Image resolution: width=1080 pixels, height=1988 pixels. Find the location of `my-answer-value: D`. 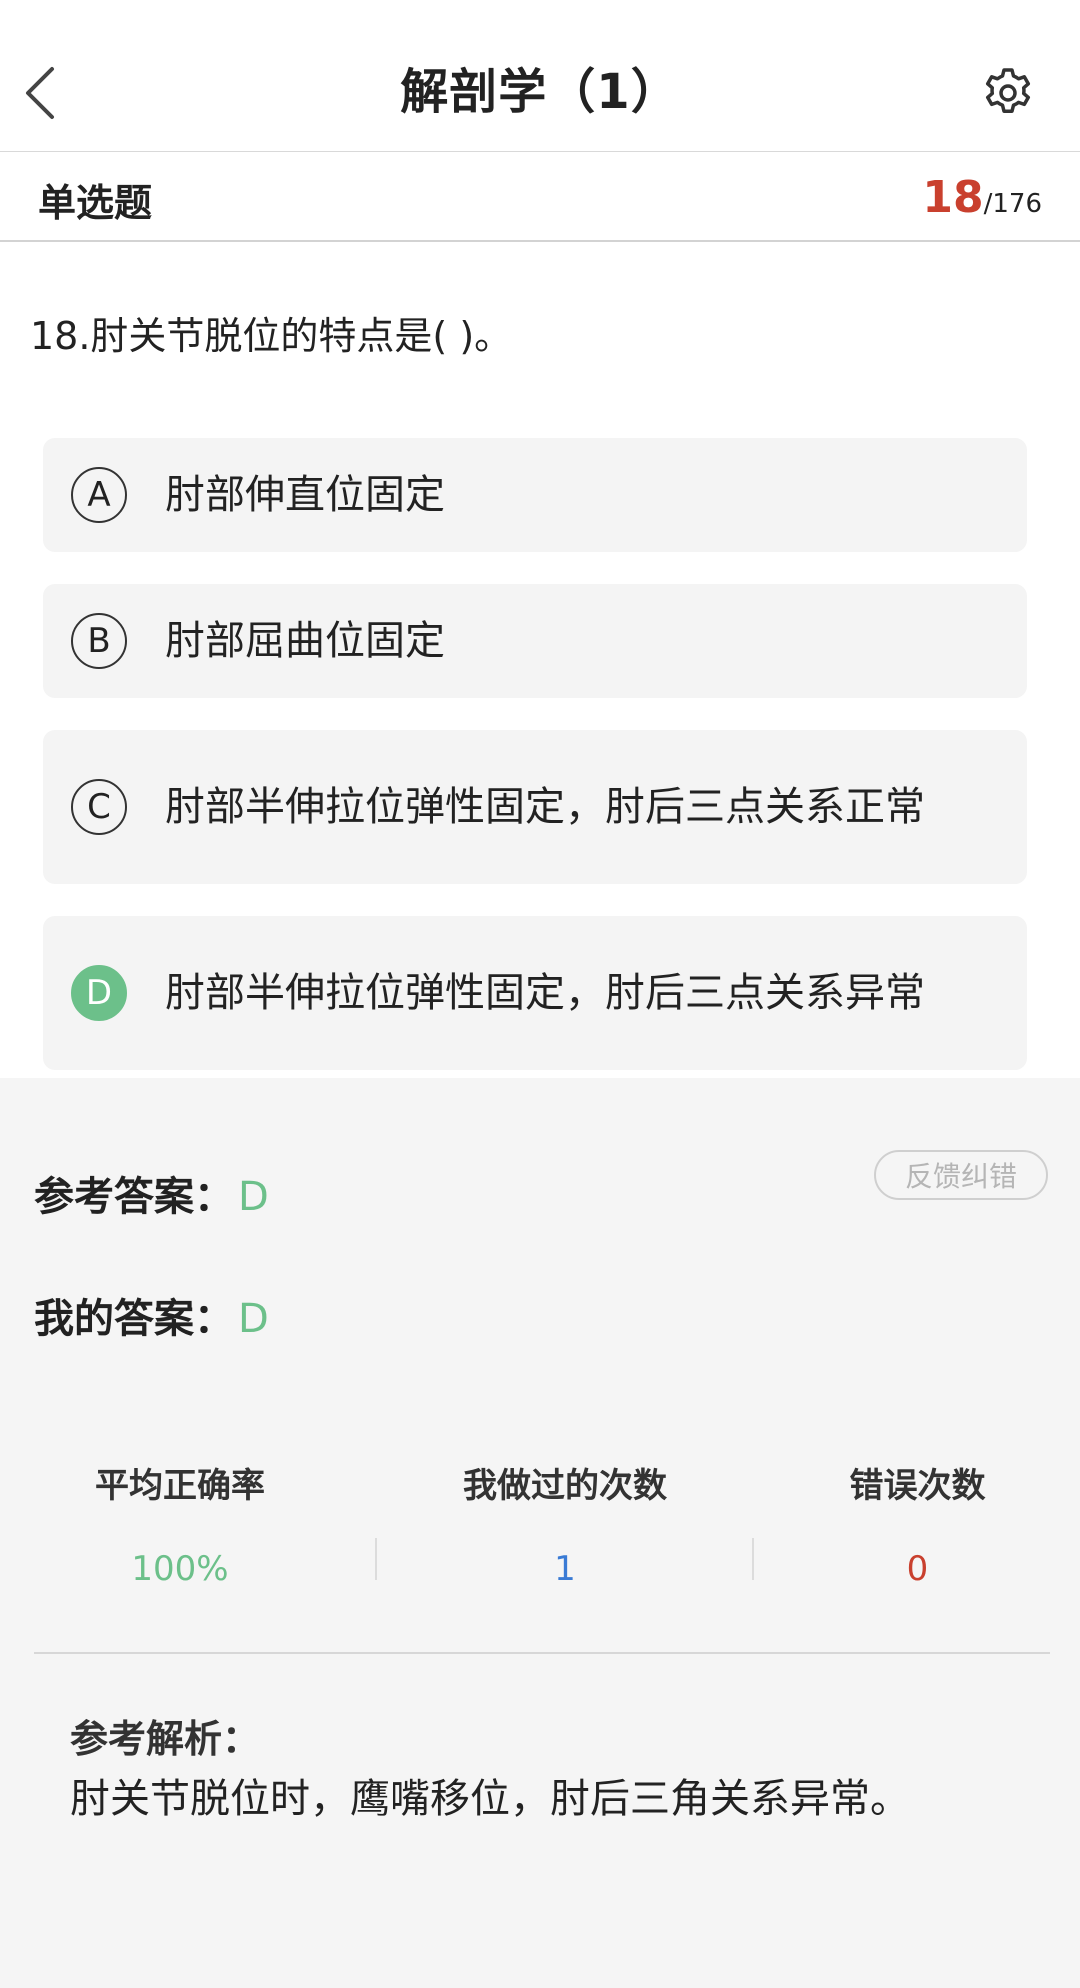

my-answer-value: D is located at coordinates (253, 1319).